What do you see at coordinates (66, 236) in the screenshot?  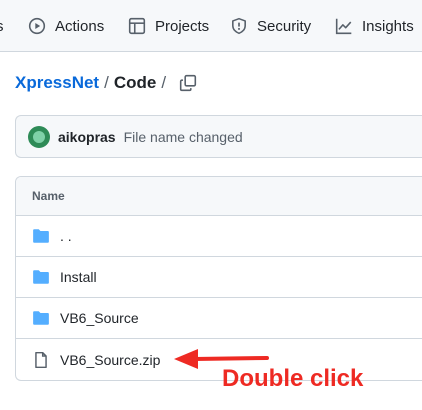 I see `file-name: . .` at bounding box center [66, 236].